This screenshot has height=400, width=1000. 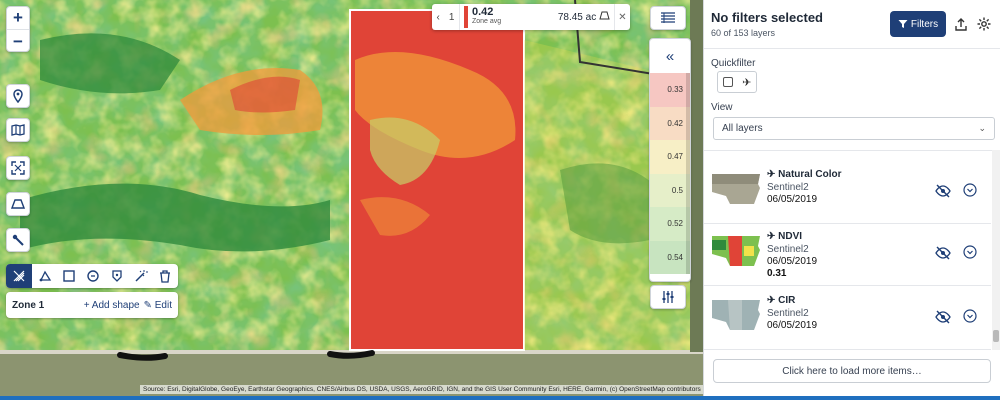 I want to click on freehand-icon, so click(x=45, y=276).